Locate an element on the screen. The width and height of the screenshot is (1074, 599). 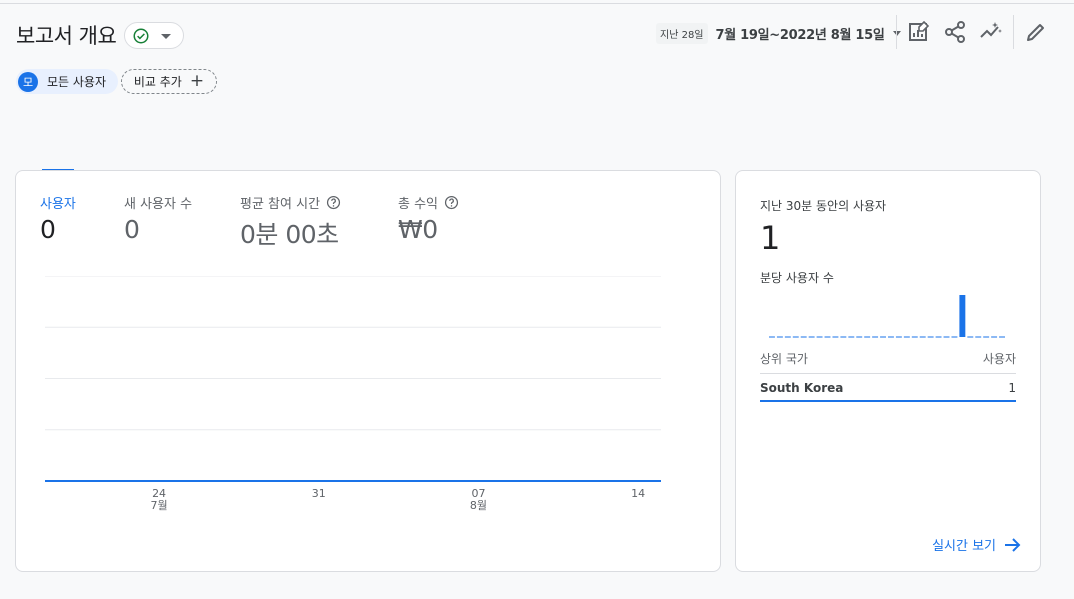
x-tick-month-label: 8월 is located at coordinates (478, 505).